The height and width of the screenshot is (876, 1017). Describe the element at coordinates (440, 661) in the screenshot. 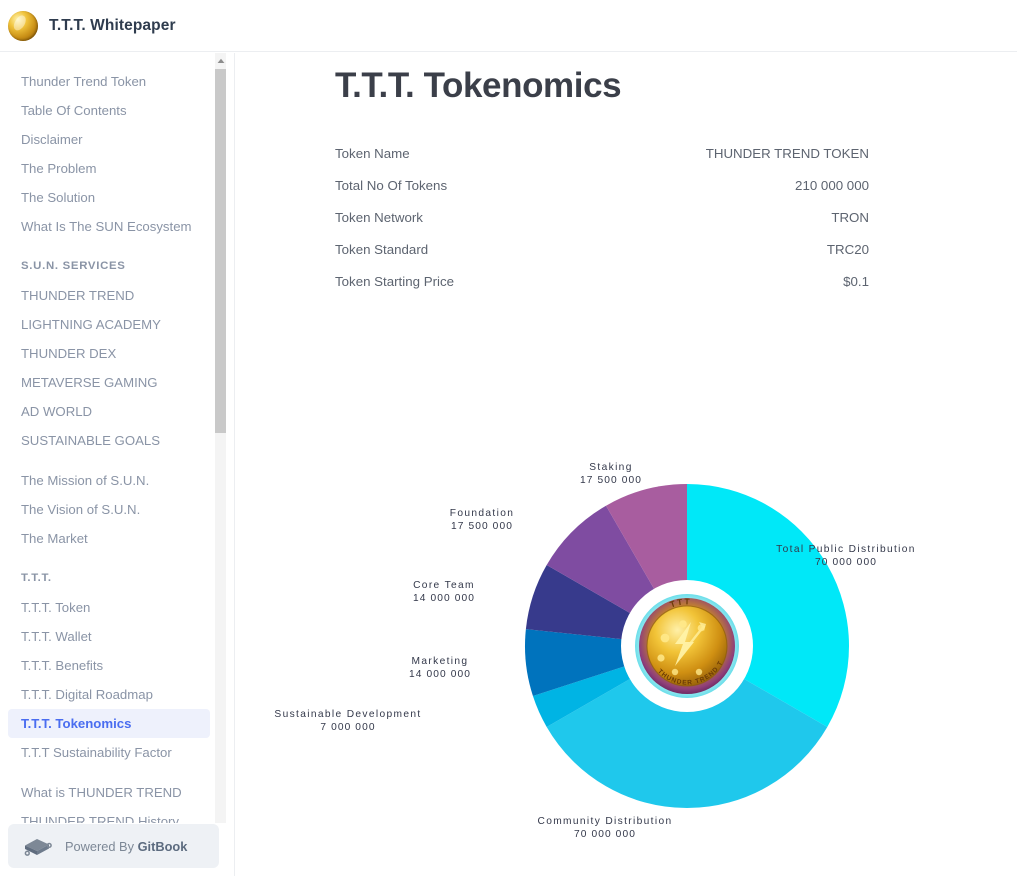

I see `pie-slice-label-name: Marketing` at that location.